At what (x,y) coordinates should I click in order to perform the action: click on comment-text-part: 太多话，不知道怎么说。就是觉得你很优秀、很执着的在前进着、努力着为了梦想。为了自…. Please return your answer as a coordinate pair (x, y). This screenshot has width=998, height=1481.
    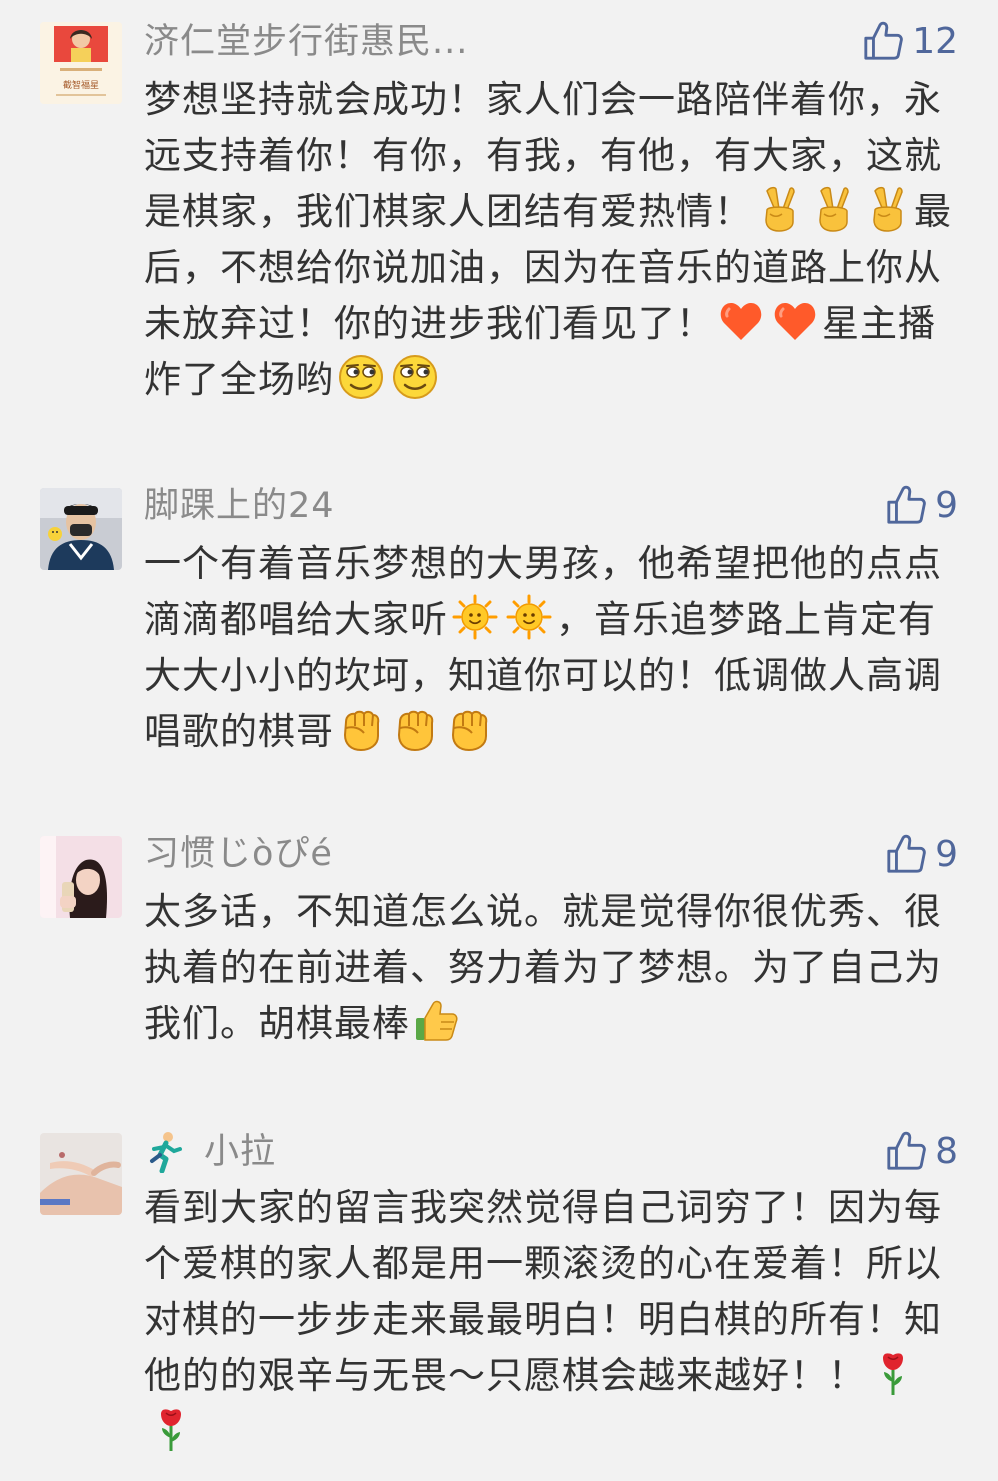
    Looking at the image, I should click on (543, 967).